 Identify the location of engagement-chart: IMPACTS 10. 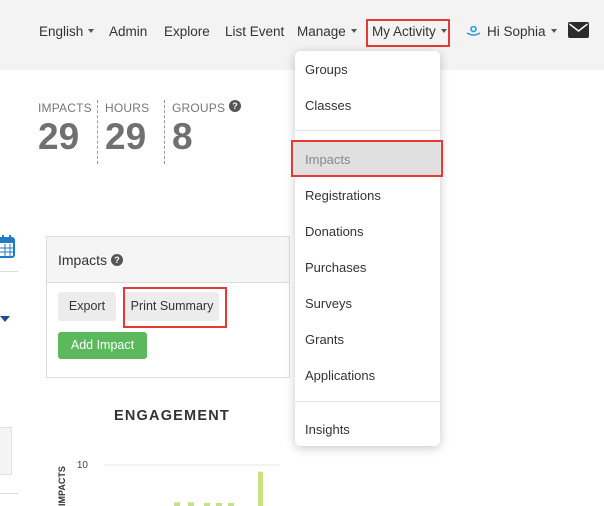
(168, 483).